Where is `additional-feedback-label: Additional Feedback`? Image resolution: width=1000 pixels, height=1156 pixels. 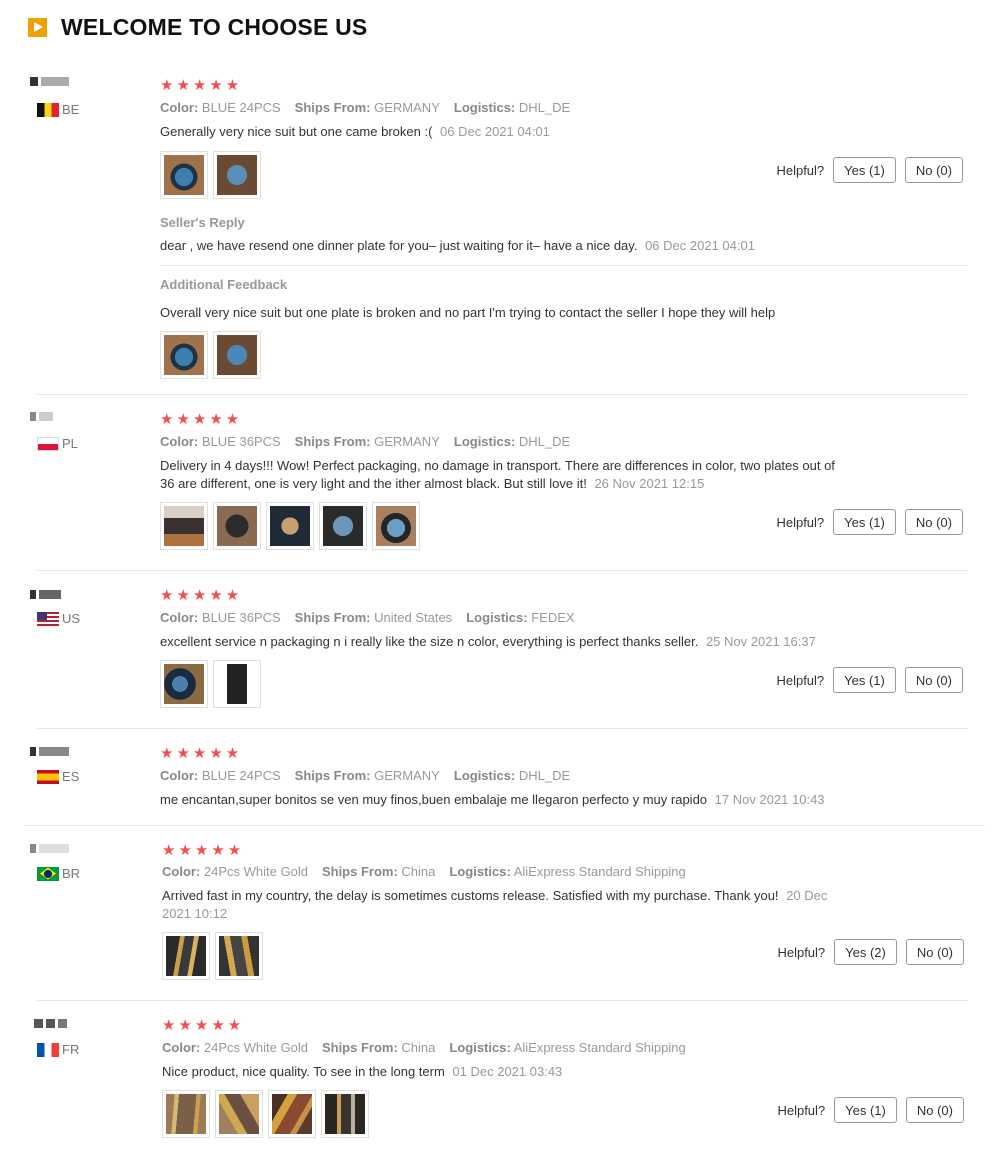
additional-feedback-label: Additional Feedback is located at coordinates (224, 284).